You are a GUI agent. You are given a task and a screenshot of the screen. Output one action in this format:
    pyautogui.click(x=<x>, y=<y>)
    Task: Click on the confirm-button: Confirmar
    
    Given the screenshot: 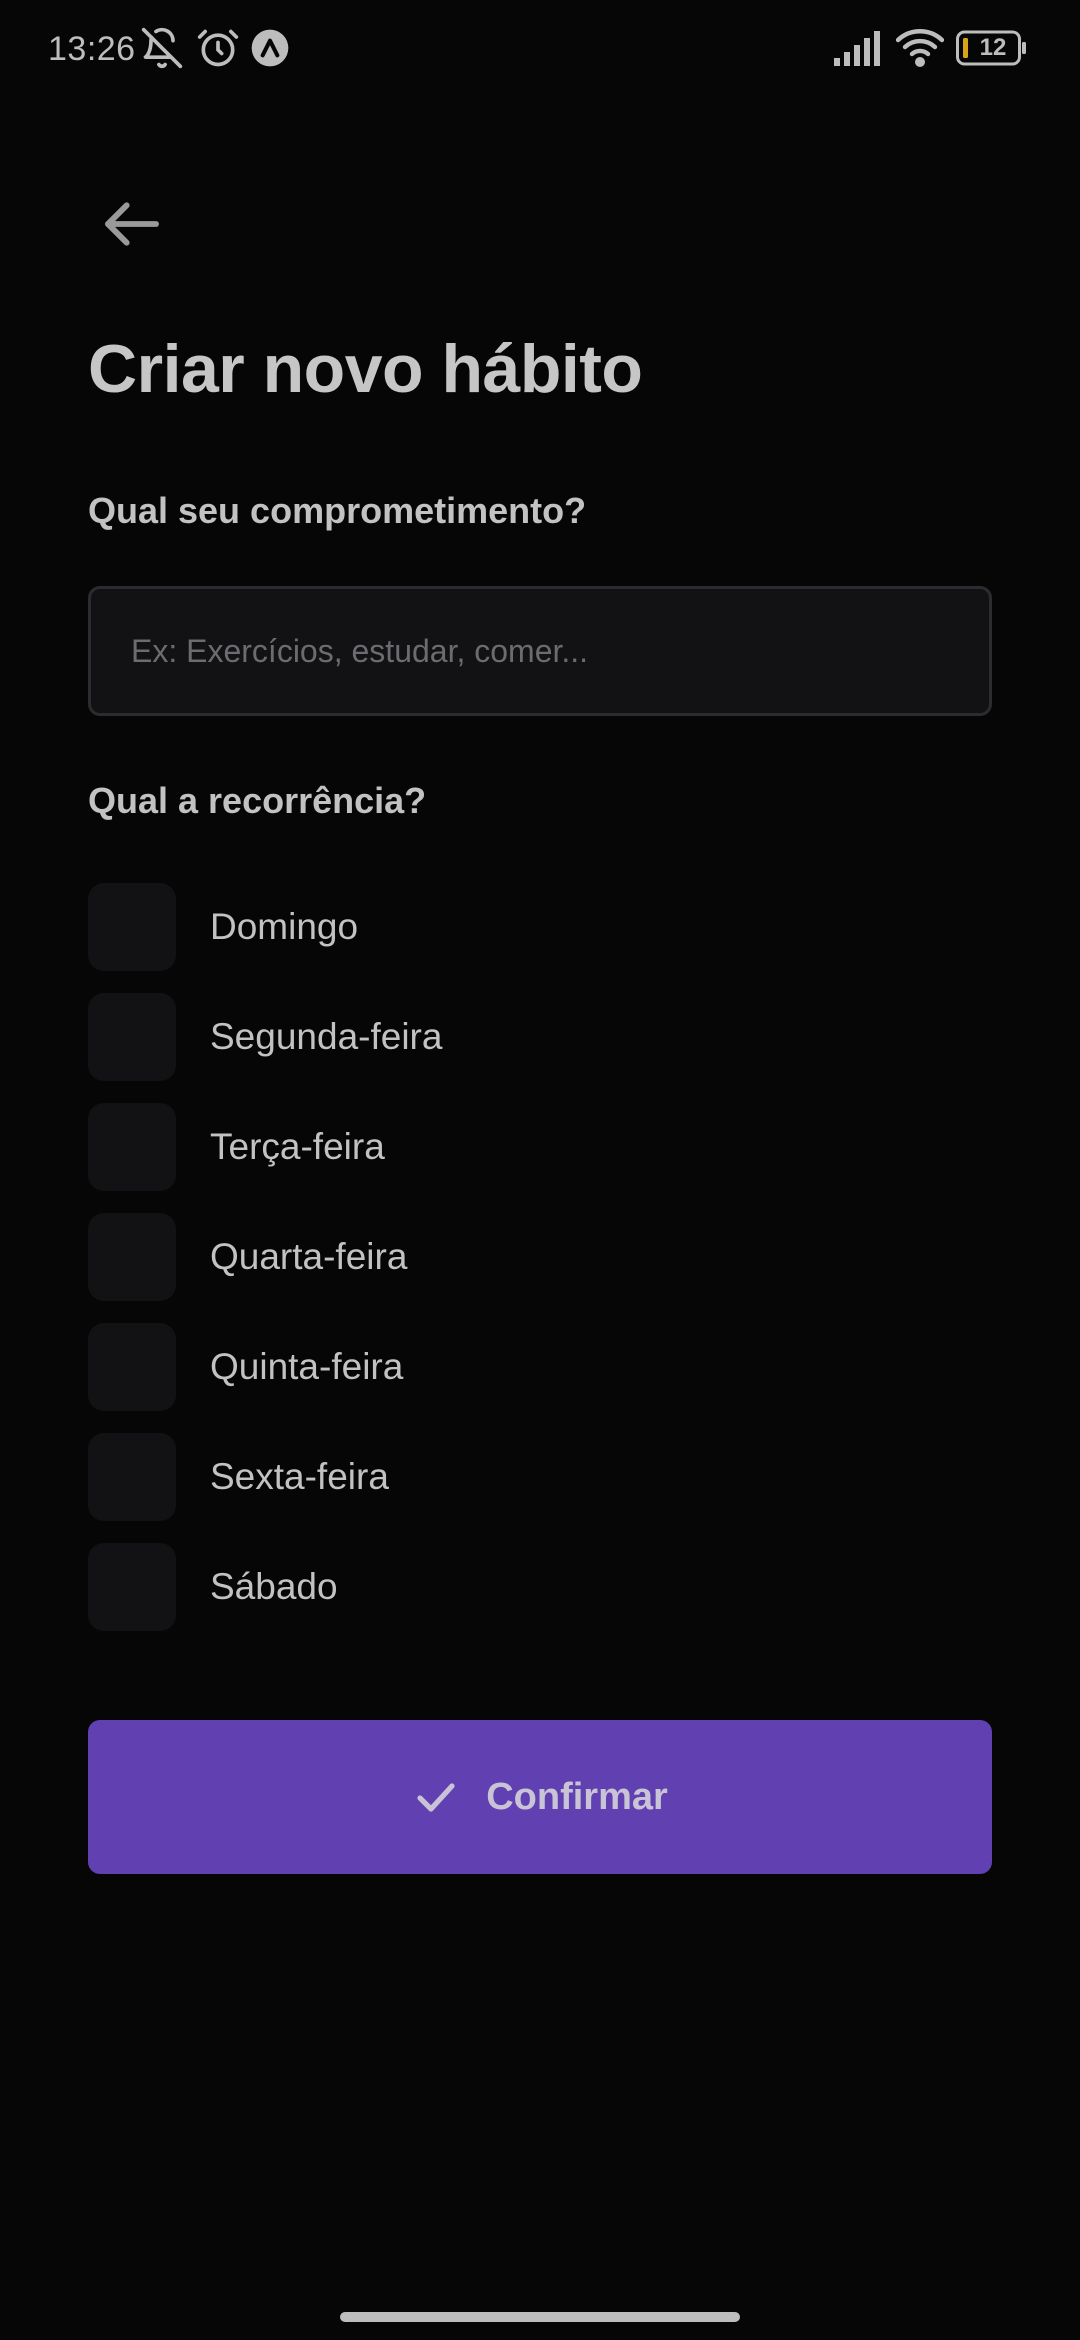 What is the action you would take?
    pyautogui.click(x=540, y=1797)
    